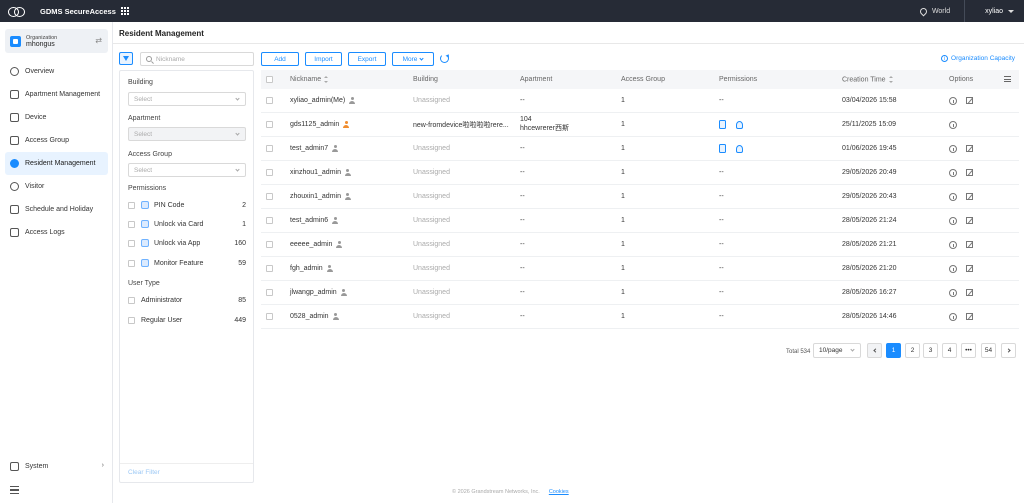 The width and height of the screenshot is (1024, 503). What do you see at coordinates (188, 205) in the screenshot?
I see `filter-pin-code: PIN Code 2` at bounding box center [188, 205].